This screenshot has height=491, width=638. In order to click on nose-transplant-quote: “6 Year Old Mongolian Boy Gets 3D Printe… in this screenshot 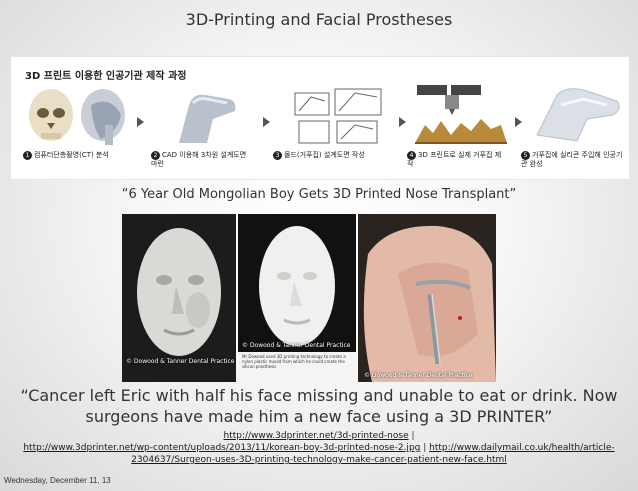, I will do `click(319, 194)`.